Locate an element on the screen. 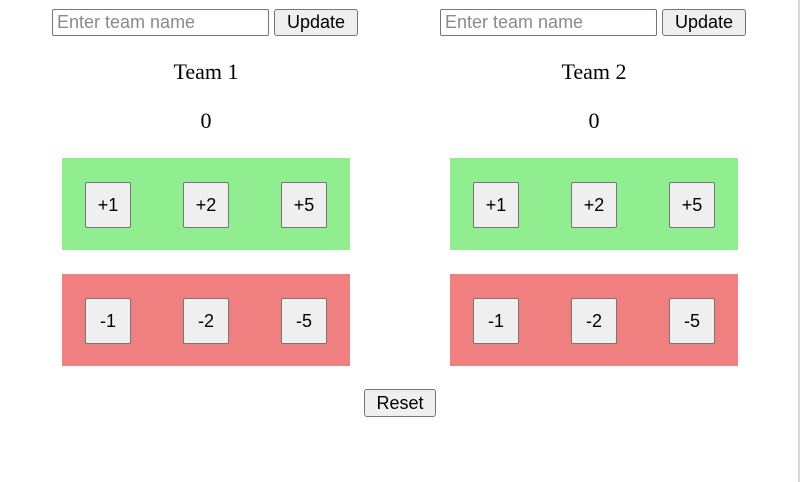 The height and width of the screenshot is (482, 801). team-1-decrement-panel: -1 -2 -5 is located at coordinates (206, 320).